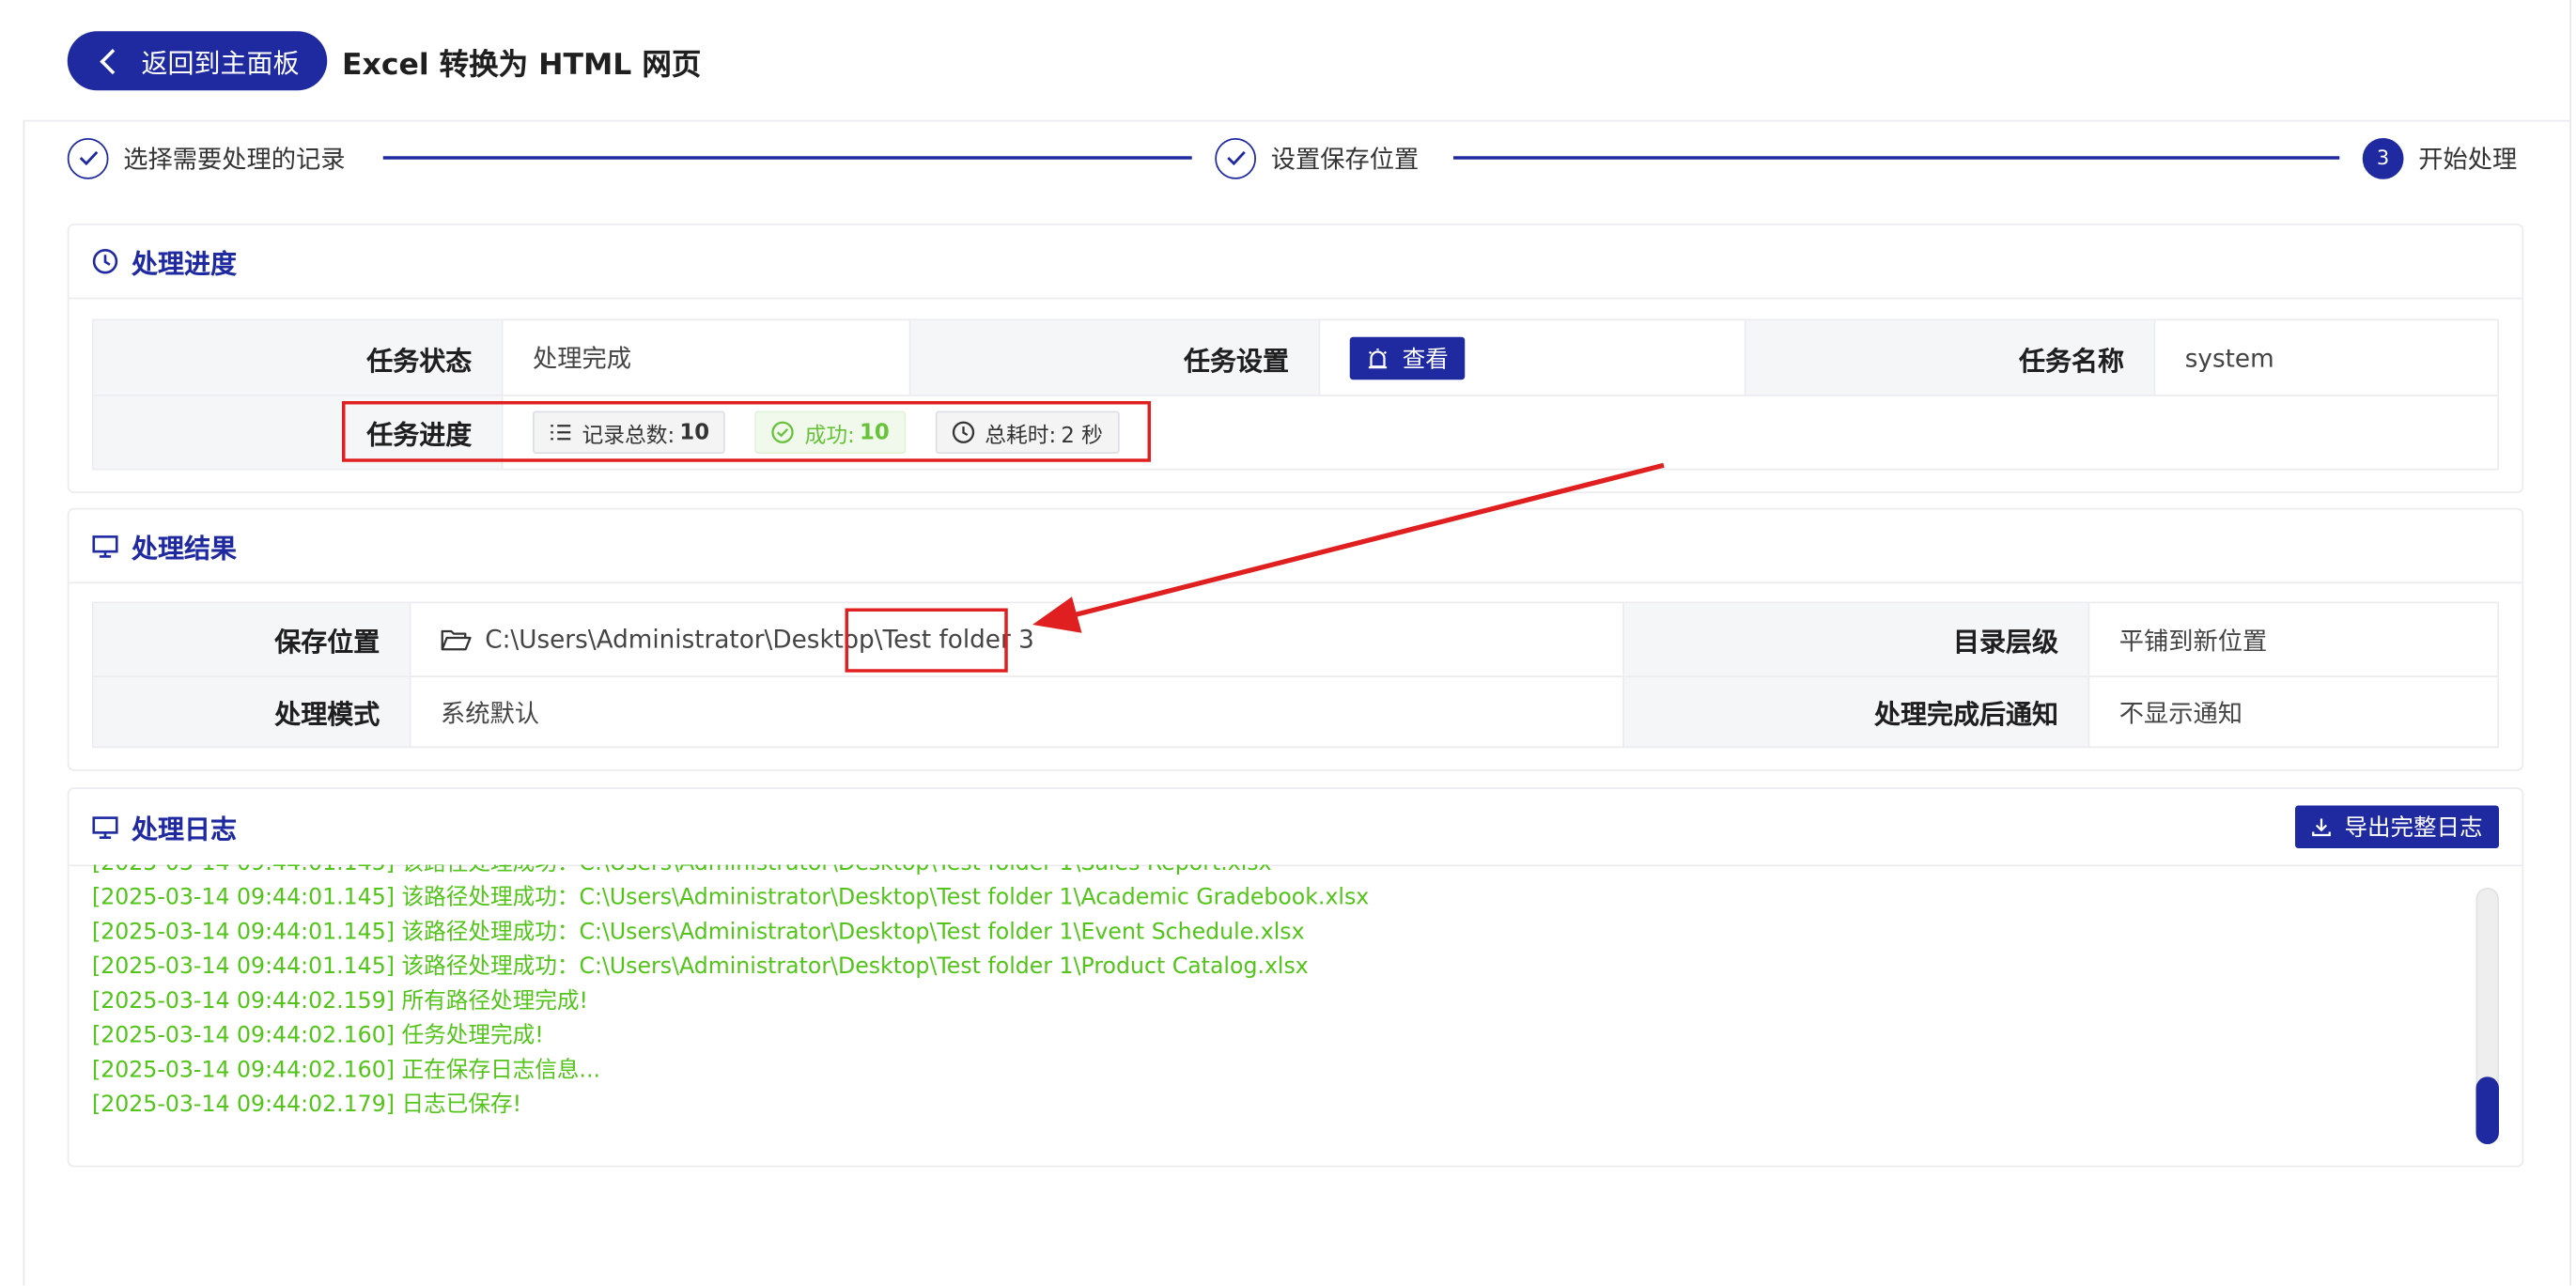 The height and width of the screenshot is (1286, 2576). I want to click on annotation-arrow, so click(1349, 548).